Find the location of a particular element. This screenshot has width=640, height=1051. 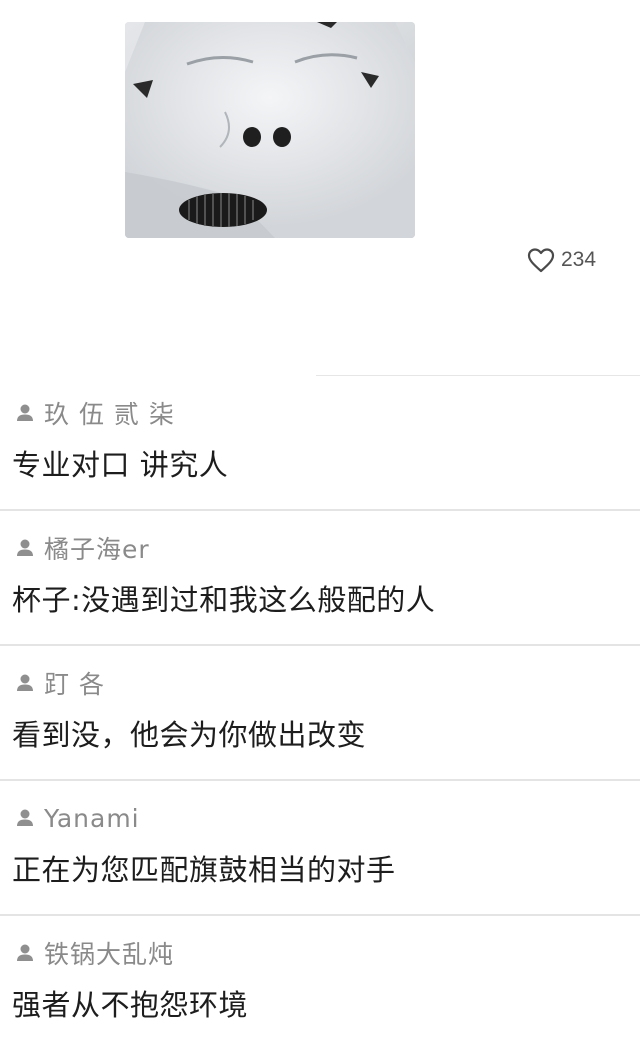

comment-author: Yanami is located at coordinates (77, 818).